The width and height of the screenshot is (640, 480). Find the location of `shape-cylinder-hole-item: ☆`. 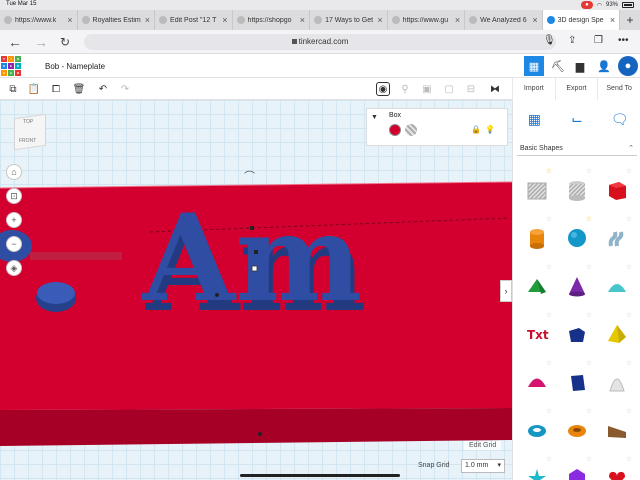

shape-cylinder-hole-item: ☆ is located at coordinates (577, 190).